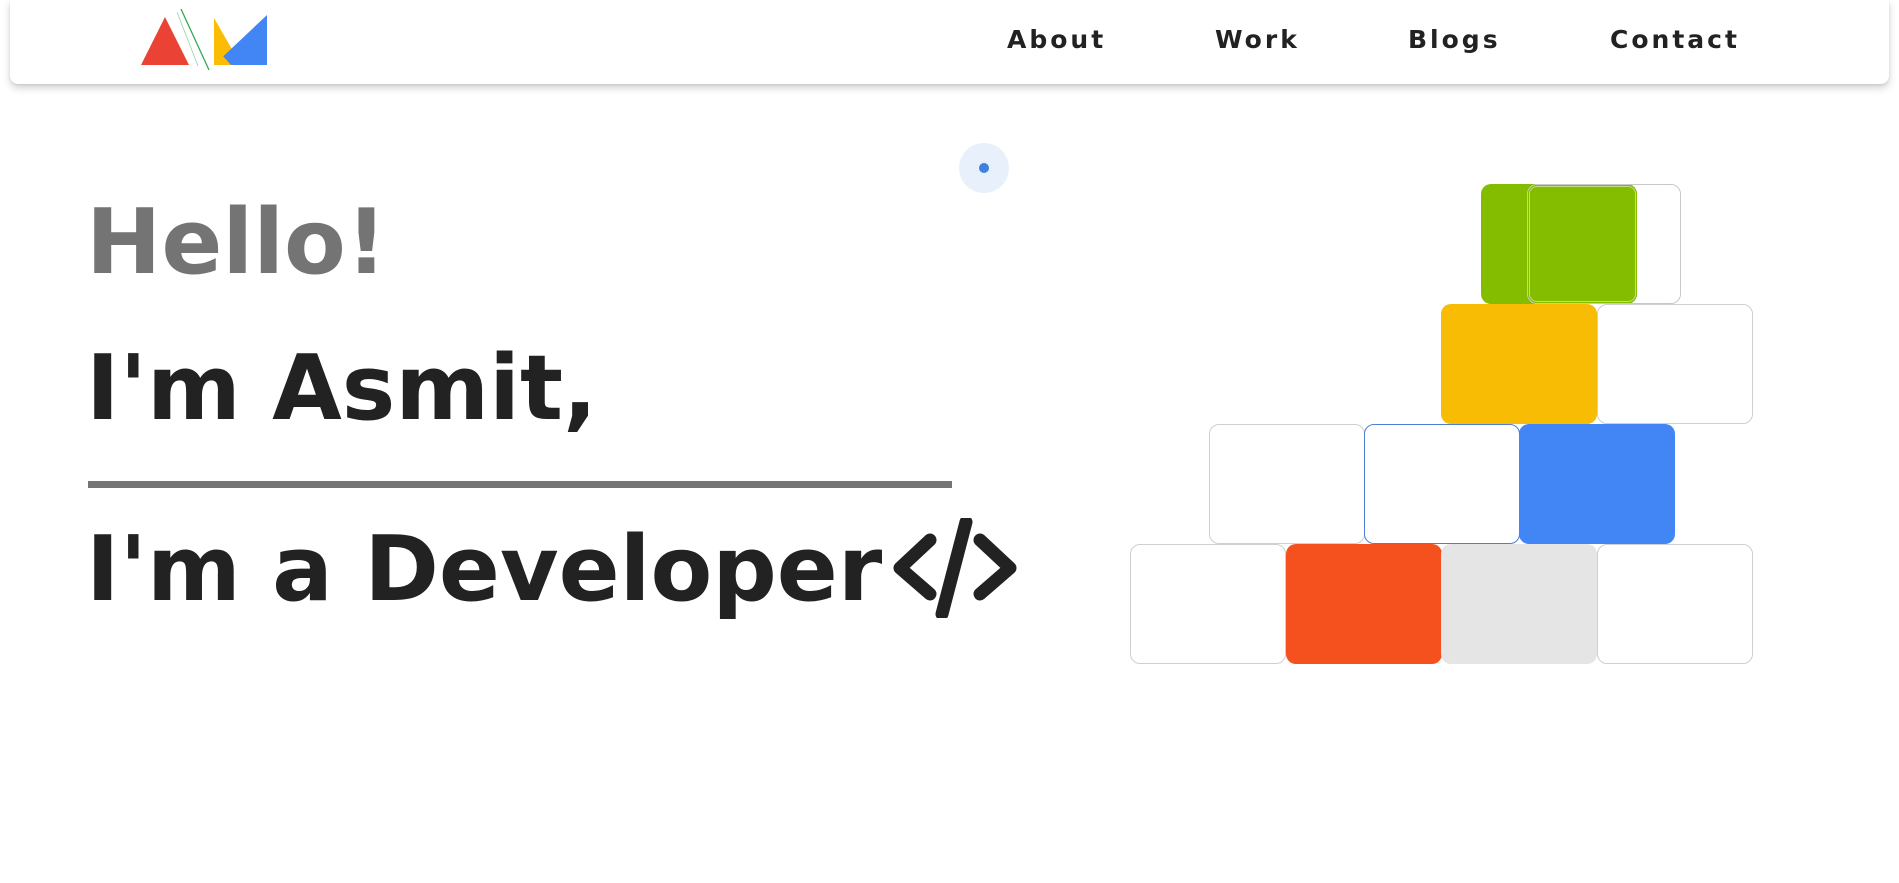  What do you see at coordinates (1597, 484) in the screenshot?
I see `tile-blue` at bounding box center [1597, 484].